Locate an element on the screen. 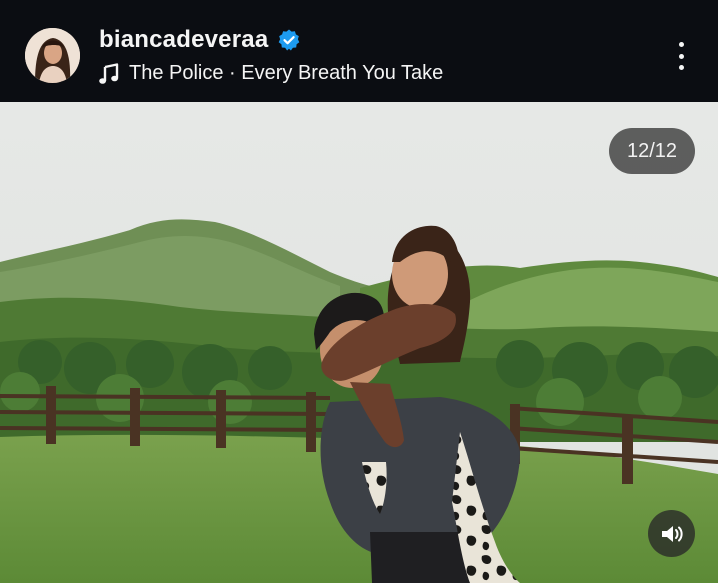 This screenshot has width=718, height=583. username-row: biancadeveraa is located at coordinates (200, 40).